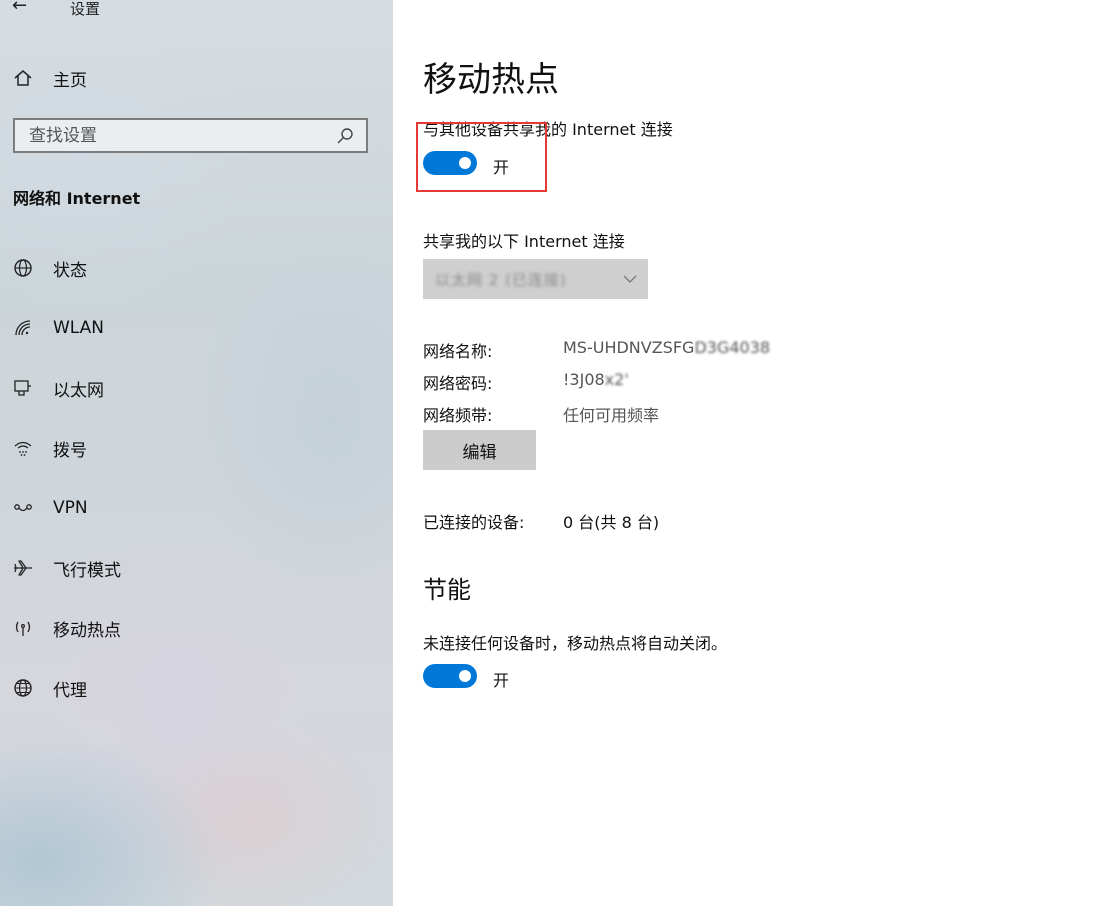  I want to click on sidebar-item-label: 以太网, so click(78, 390).